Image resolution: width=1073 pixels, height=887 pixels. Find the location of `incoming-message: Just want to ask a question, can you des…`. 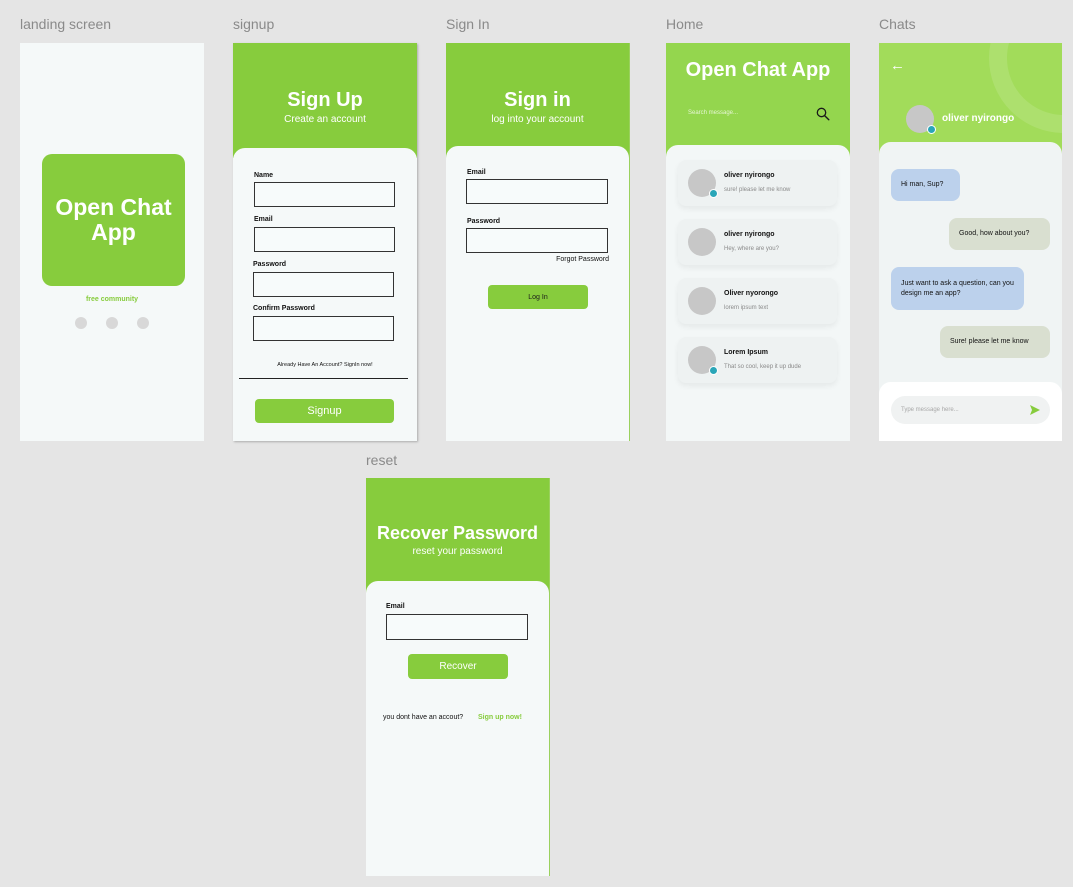

incoming-message: Just want to ask a question, can you des… is located at coordinates (957, 288).